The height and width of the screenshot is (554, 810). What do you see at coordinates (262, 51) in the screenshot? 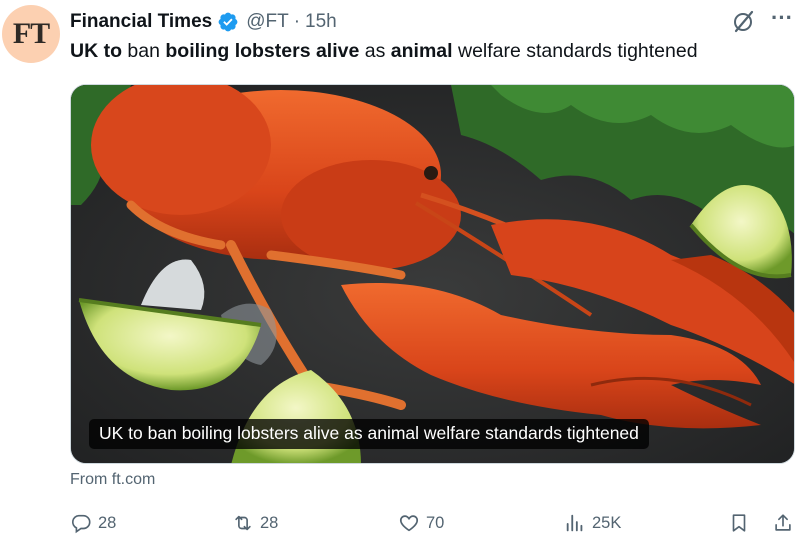
I see `tweet-text-segment: boiling lobsters alive` at bounding box center [262, 51].